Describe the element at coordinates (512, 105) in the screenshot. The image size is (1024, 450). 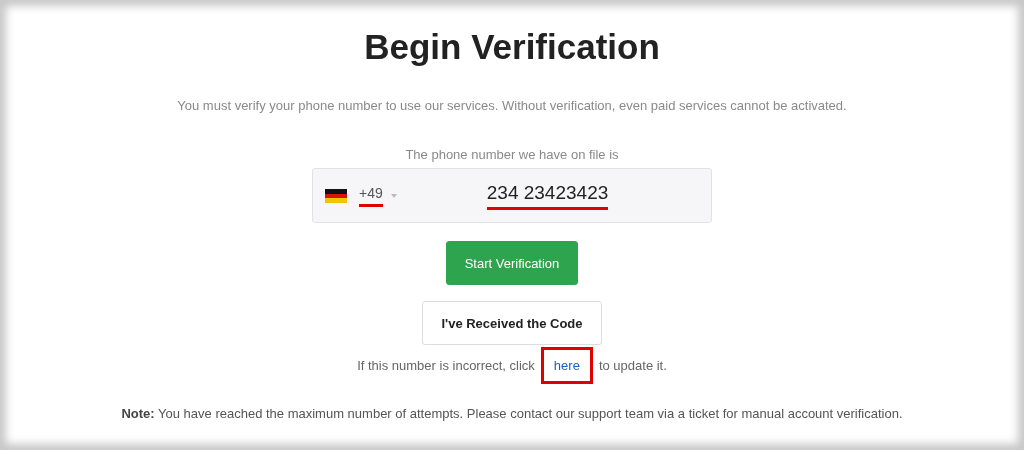
I see `description: You must verify your phone number to use our services. Without verification, even paid services cannot be activated.` at that location.